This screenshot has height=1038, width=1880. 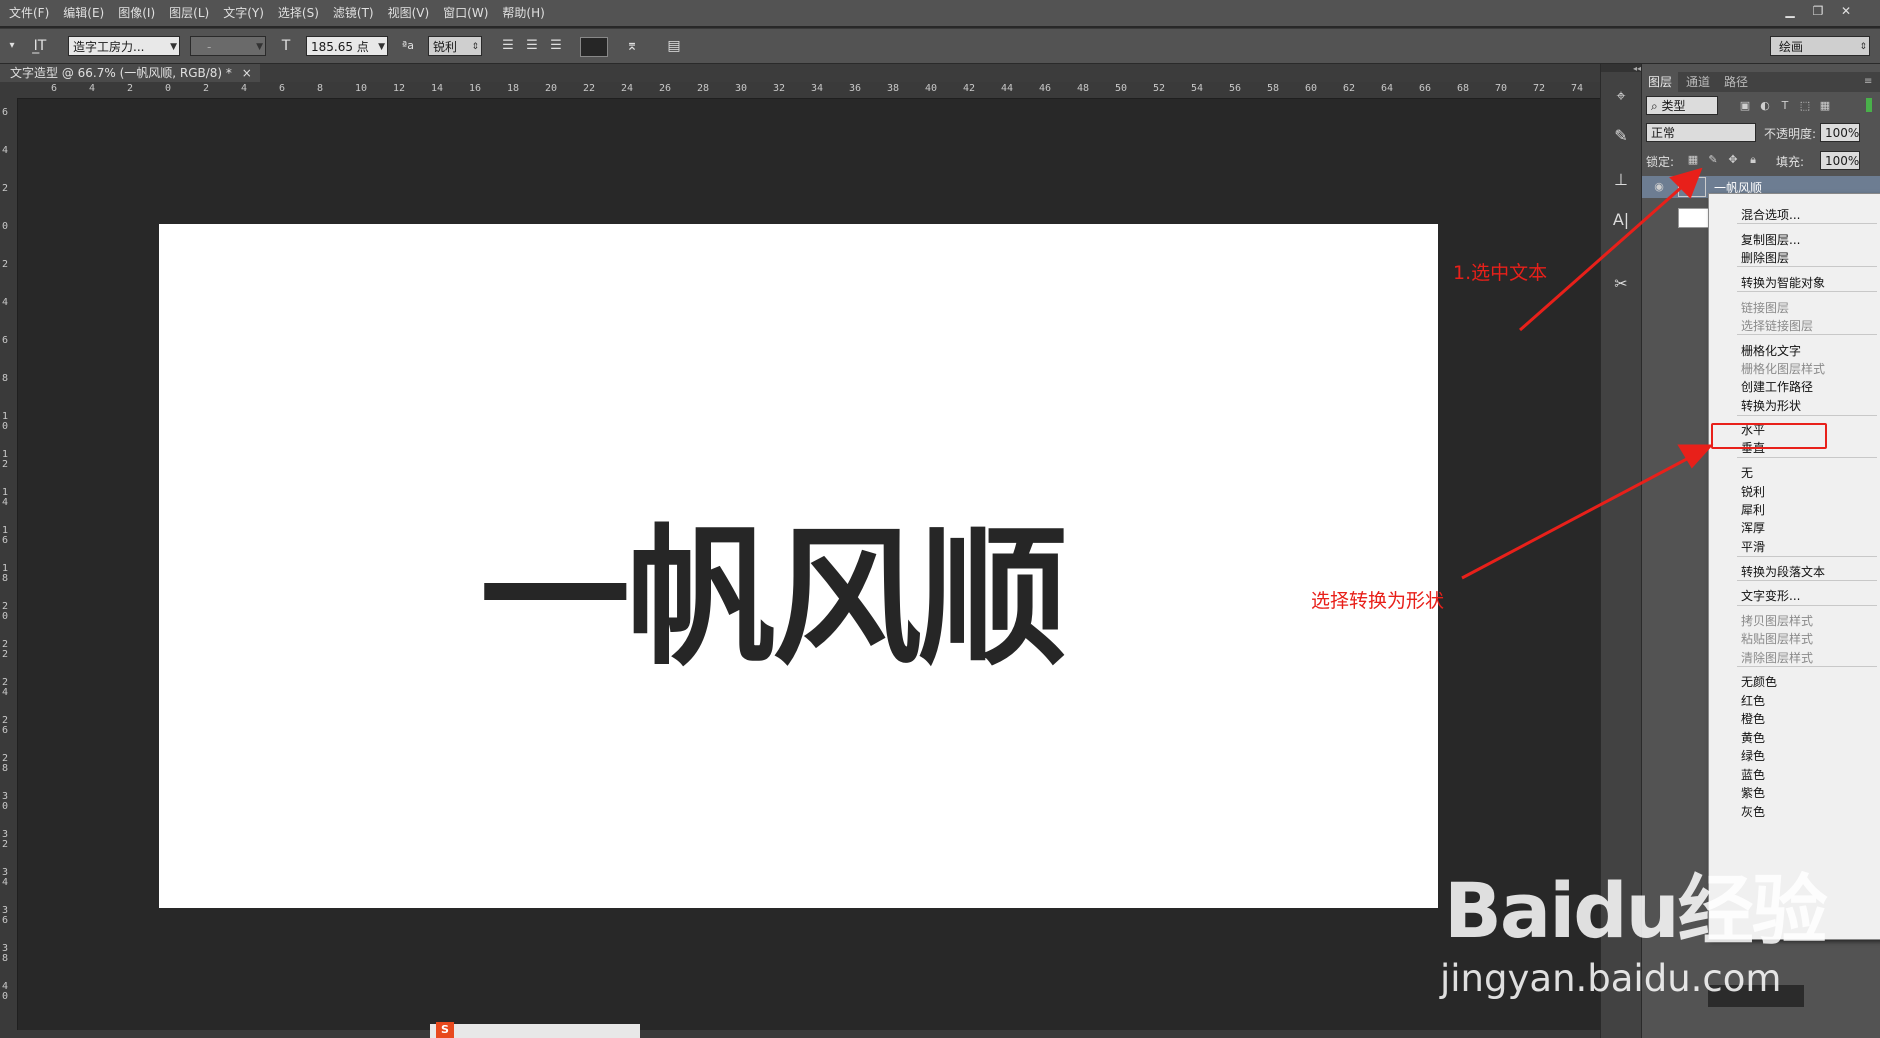 I want to click on collapse-icon: ◂◂, so click(x=1621, y=68).